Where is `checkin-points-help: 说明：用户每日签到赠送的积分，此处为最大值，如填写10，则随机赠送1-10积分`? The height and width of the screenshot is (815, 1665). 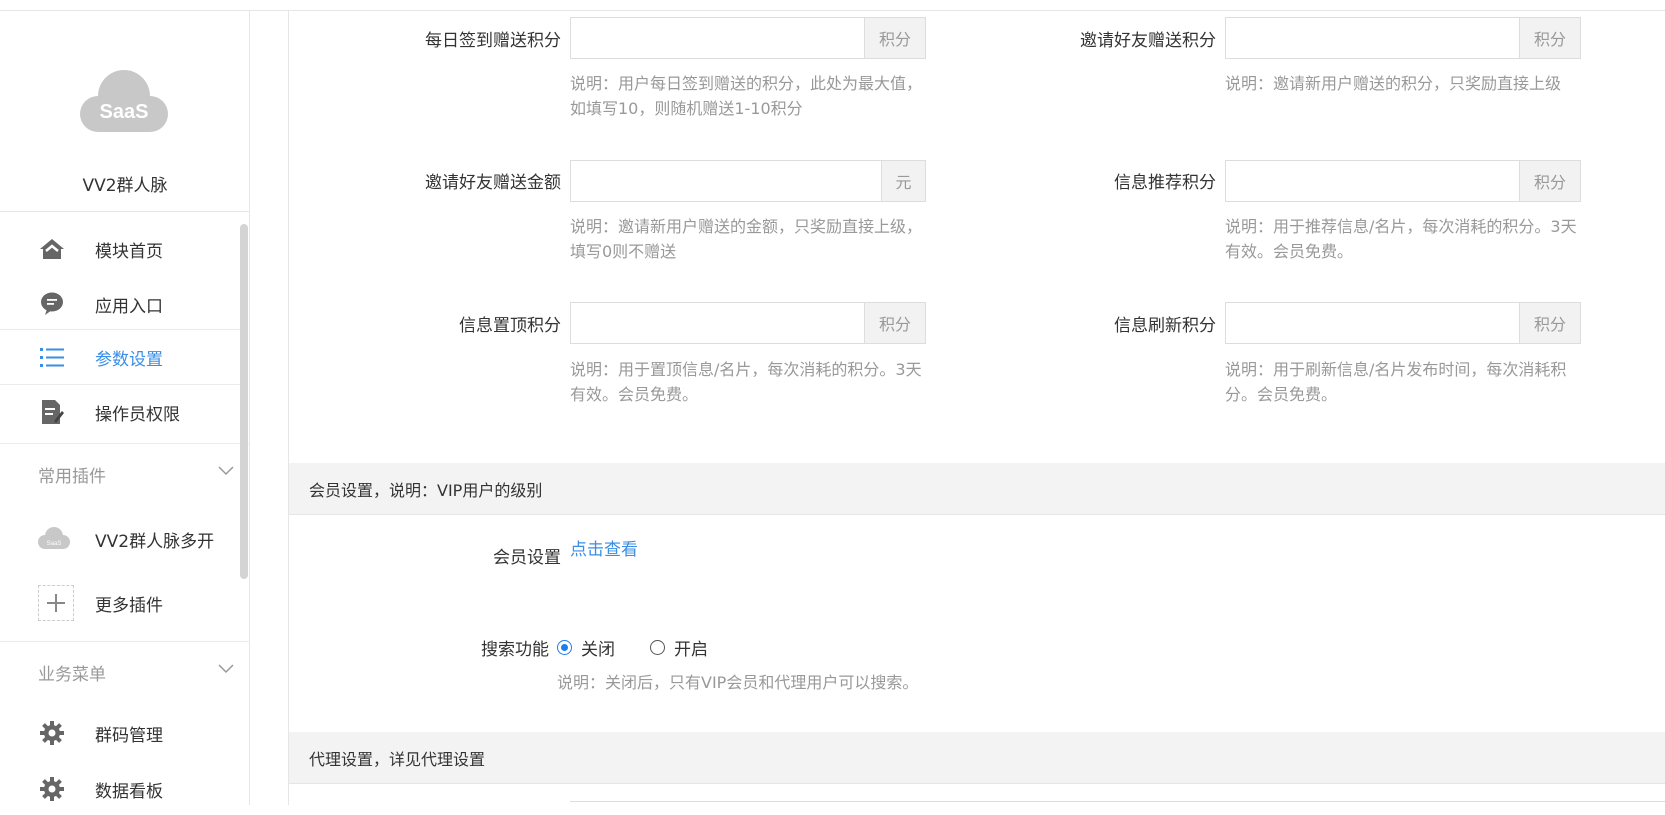
checkin-points-help: 说明：用户每日签到赠送的积分，此处为最大值，如填写10，则随机赠送1-10积分 is located at coordinates (746, 96).